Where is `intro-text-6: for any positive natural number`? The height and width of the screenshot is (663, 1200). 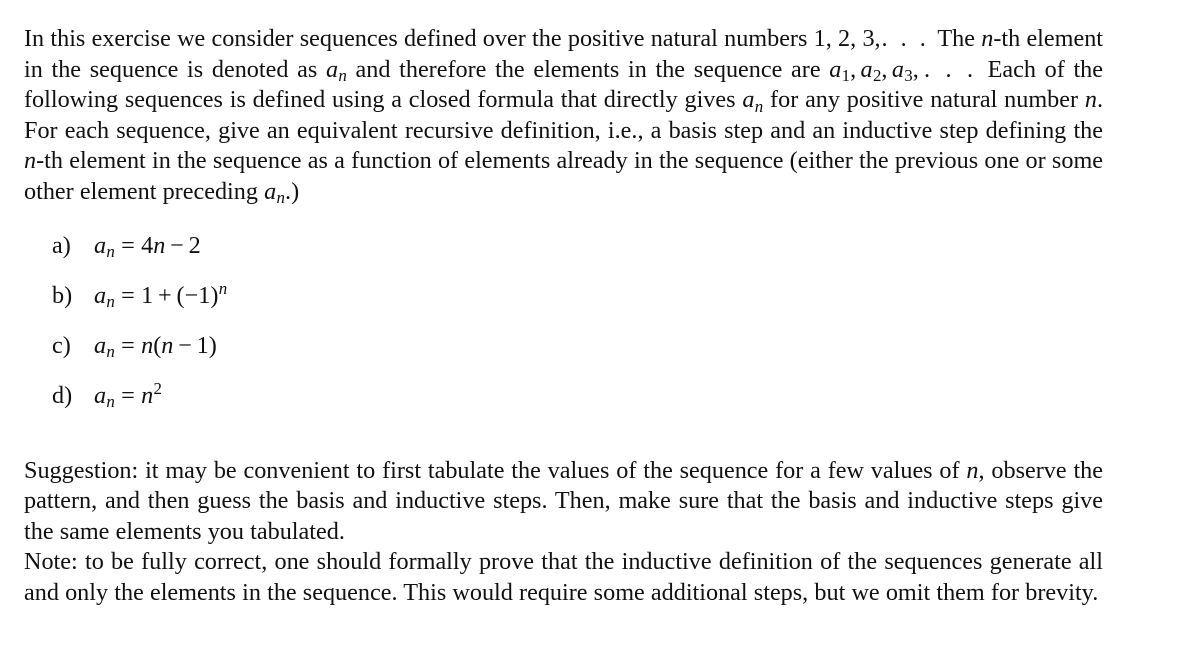
intro-text-6: for any positive natural number is located at coordinates (924, 100).